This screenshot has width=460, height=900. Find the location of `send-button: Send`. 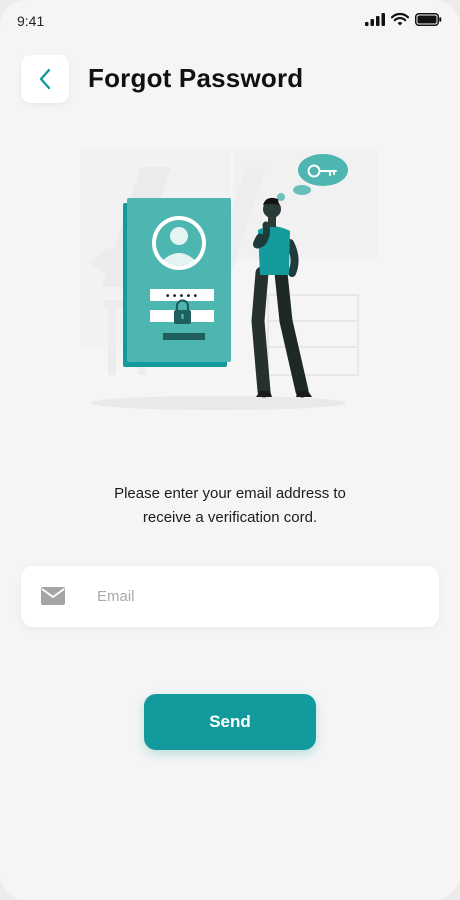

send-button: Send is located at coordinates (230, 722).